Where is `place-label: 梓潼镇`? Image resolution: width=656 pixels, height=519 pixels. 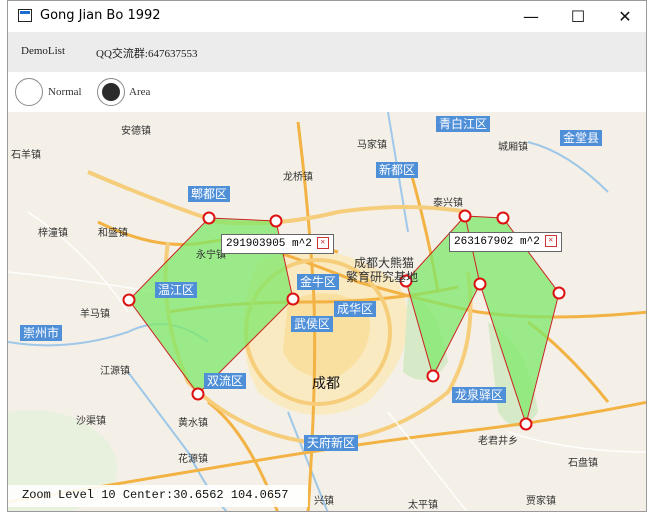 place-label: 梓潼镇 is located at coordinates (53, 233).